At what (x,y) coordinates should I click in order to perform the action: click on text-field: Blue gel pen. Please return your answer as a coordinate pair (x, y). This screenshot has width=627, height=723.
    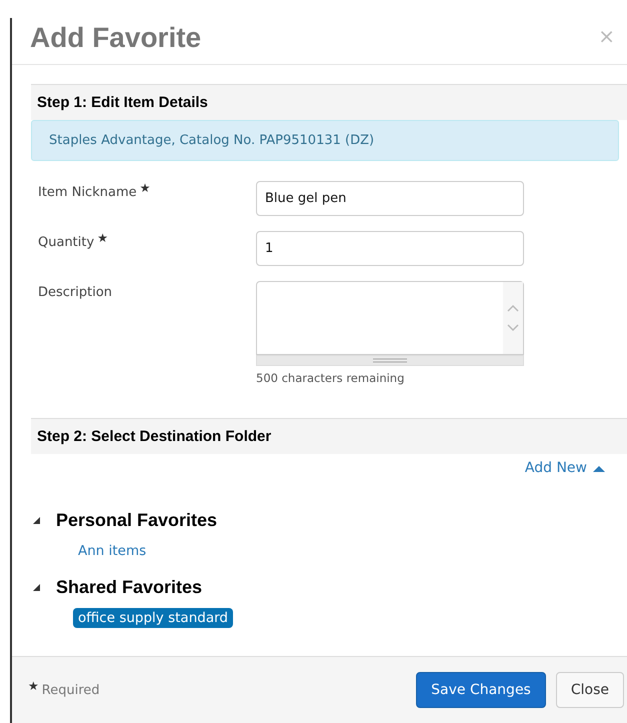
    Looking at the image, I should click on (390, 198).